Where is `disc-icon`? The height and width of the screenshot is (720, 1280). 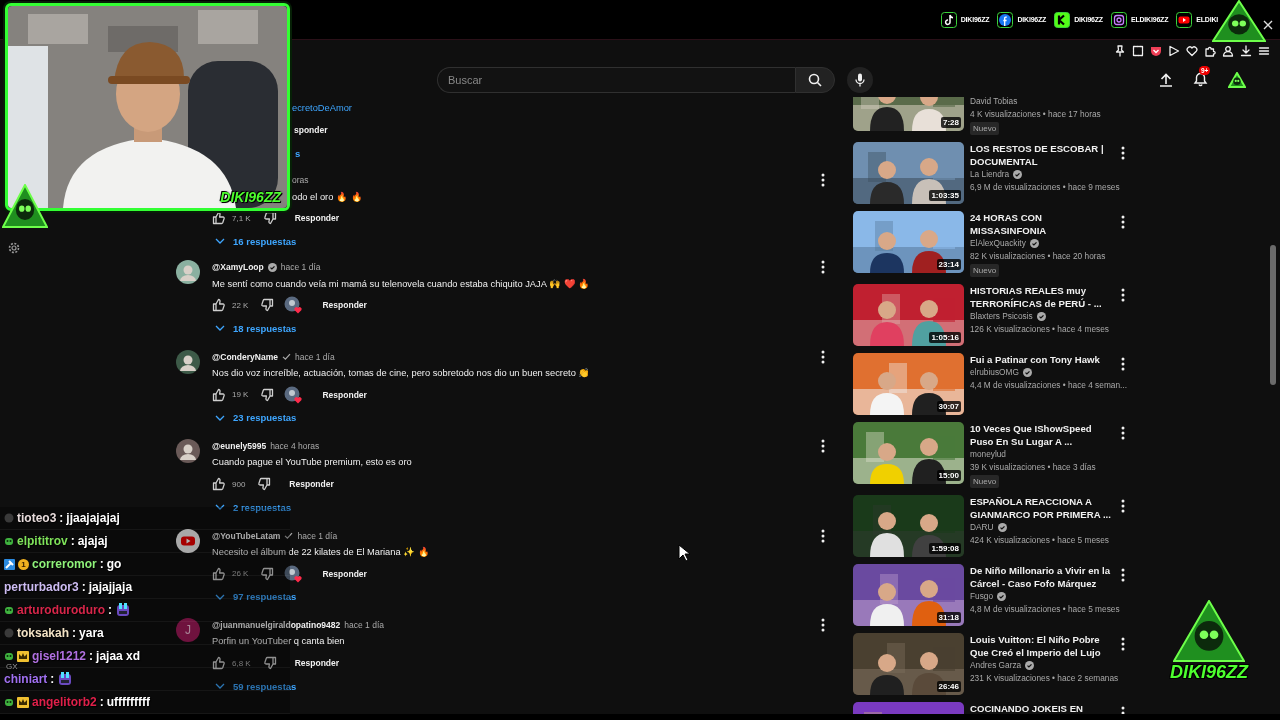
disc-icon is located at coordinates (1005, 19).